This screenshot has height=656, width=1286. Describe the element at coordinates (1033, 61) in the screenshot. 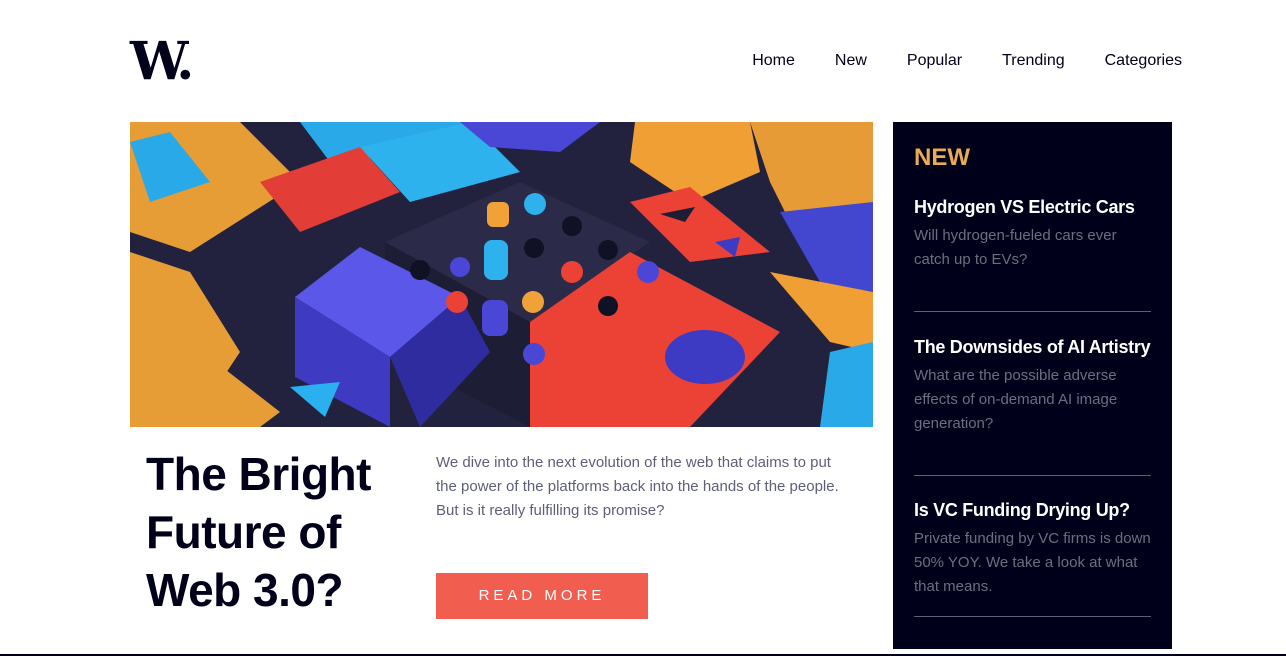

I see `nav-trending: Trending` at that location.